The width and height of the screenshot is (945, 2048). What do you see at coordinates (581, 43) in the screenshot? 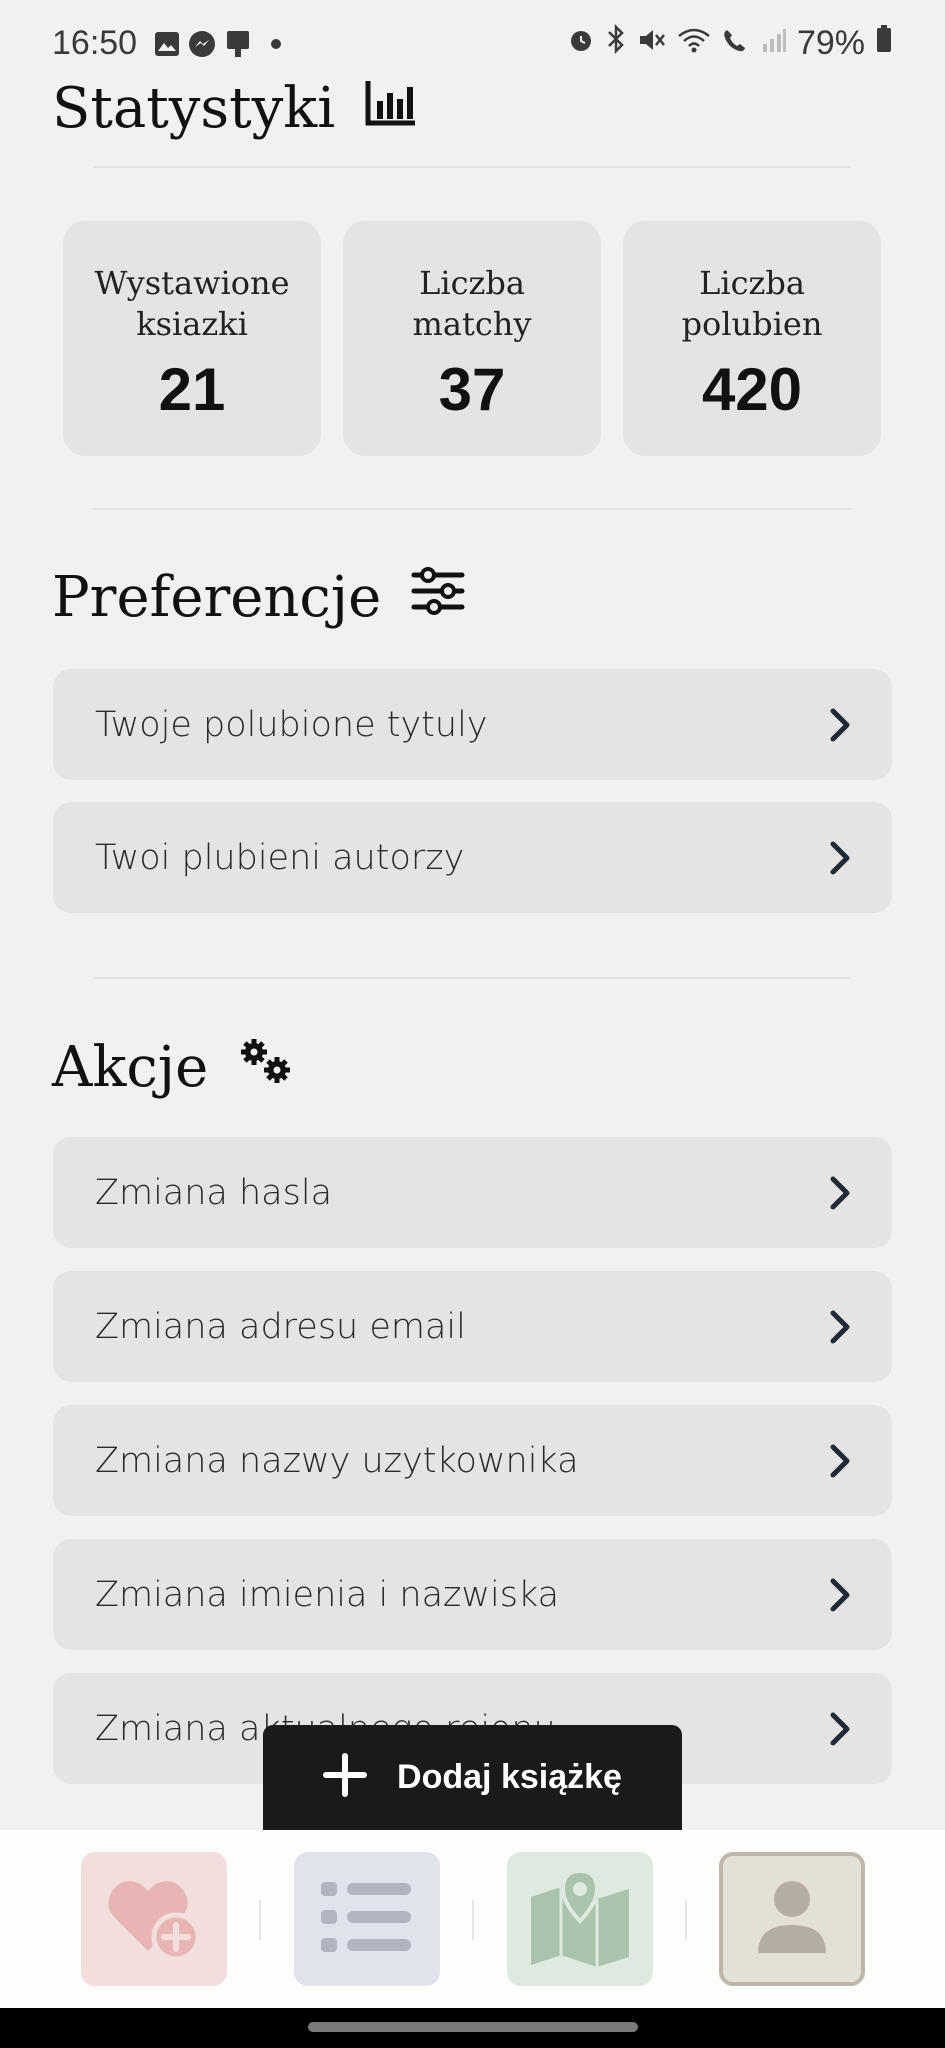
I see `alarm-icon` at bounding box center [581, 43].